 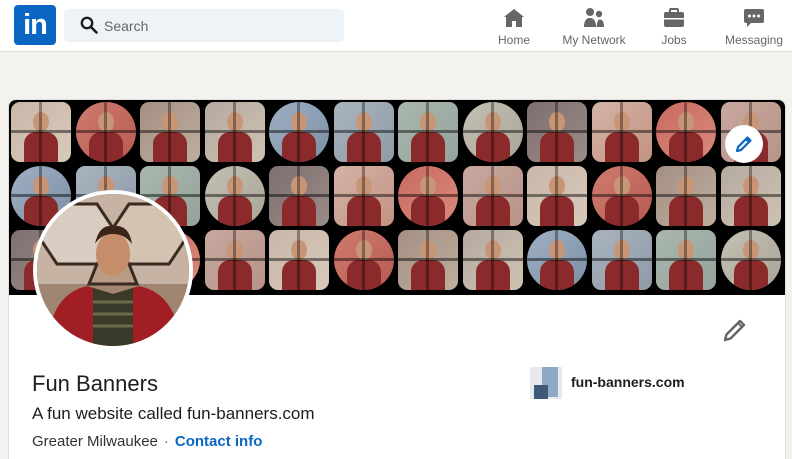 What do you see at coordinates (396, 26) in the screenshot?
I see `top-nav-bar: in Home My Network Jobs` at bounding box center [396, 26].